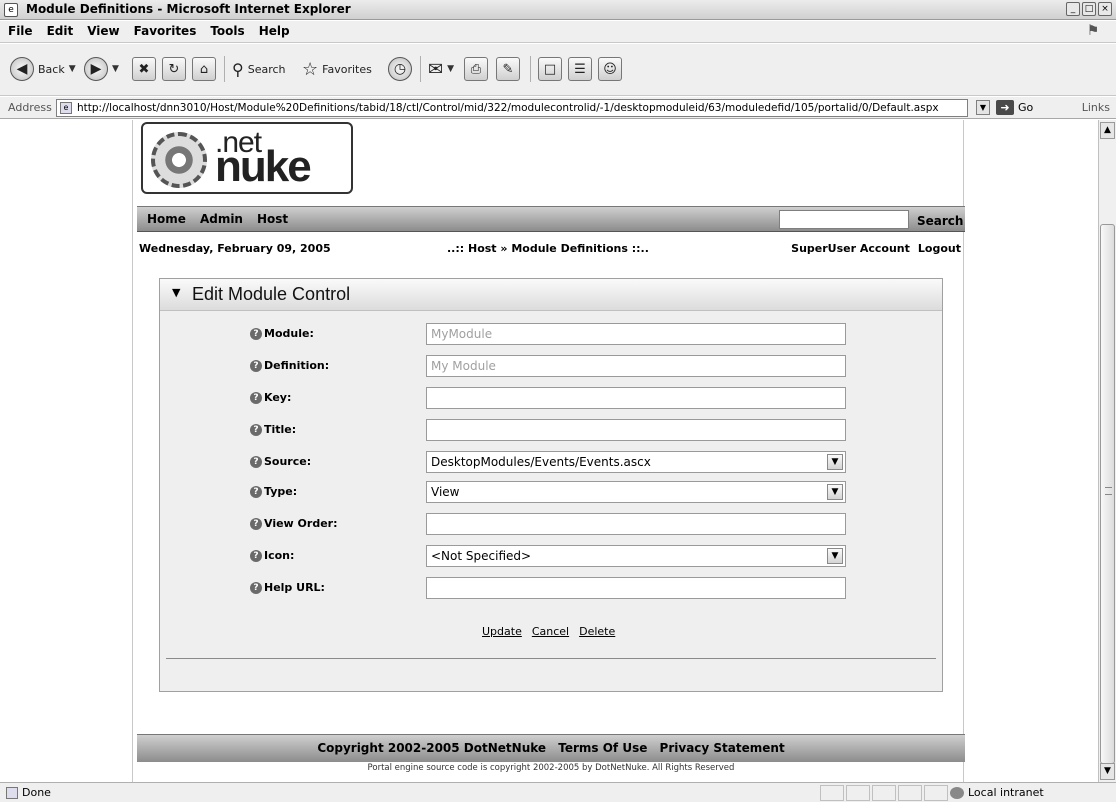  Describe the element at coordinates (96, 69) in the screenshot. I see `forward-arrow-icon: ▶` at that location.